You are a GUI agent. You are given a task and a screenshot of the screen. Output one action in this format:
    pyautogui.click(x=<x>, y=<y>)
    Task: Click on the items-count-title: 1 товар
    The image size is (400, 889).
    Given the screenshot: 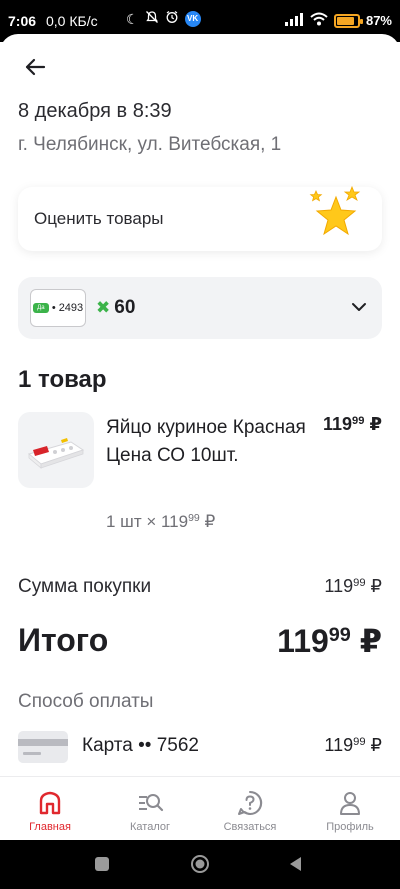 What is the action you would take?
    pyautogui.click(x=62, y=379)
    